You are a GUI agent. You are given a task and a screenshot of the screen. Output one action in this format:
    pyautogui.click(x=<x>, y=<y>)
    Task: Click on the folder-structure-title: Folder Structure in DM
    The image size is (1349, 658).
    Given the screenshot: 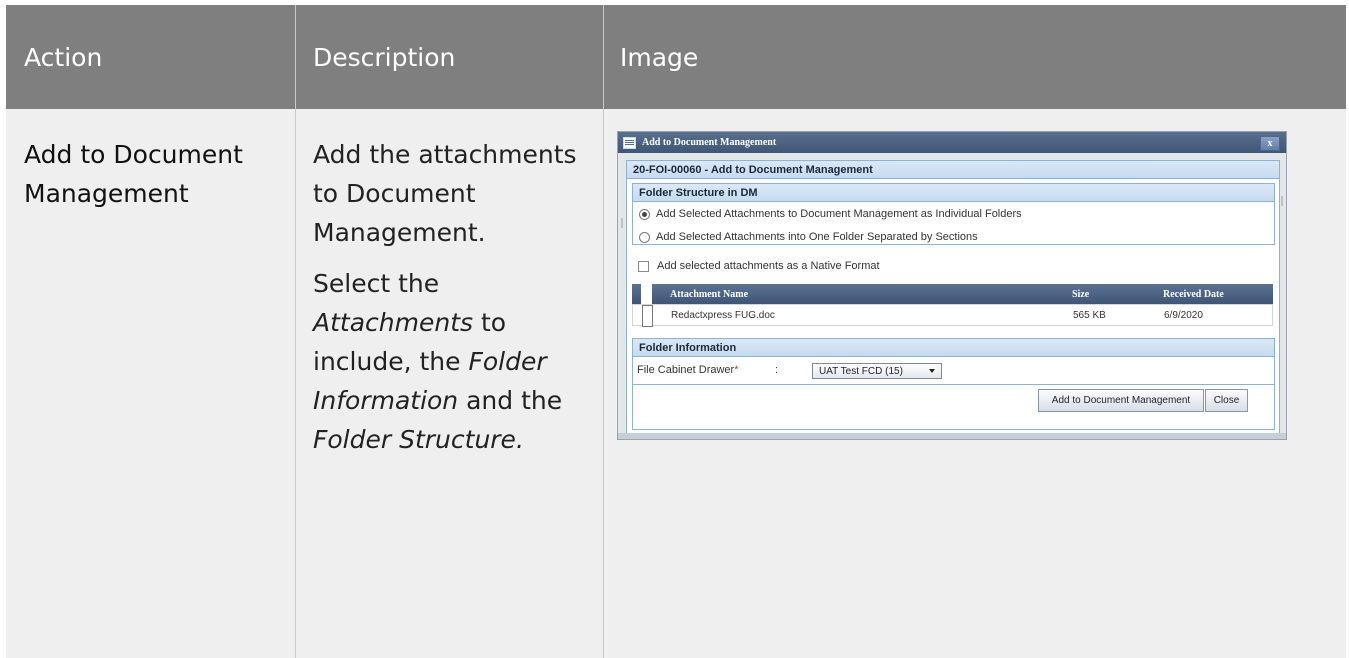 What is the action you would take?
    pyautogui.click(x=953, y=193)
    